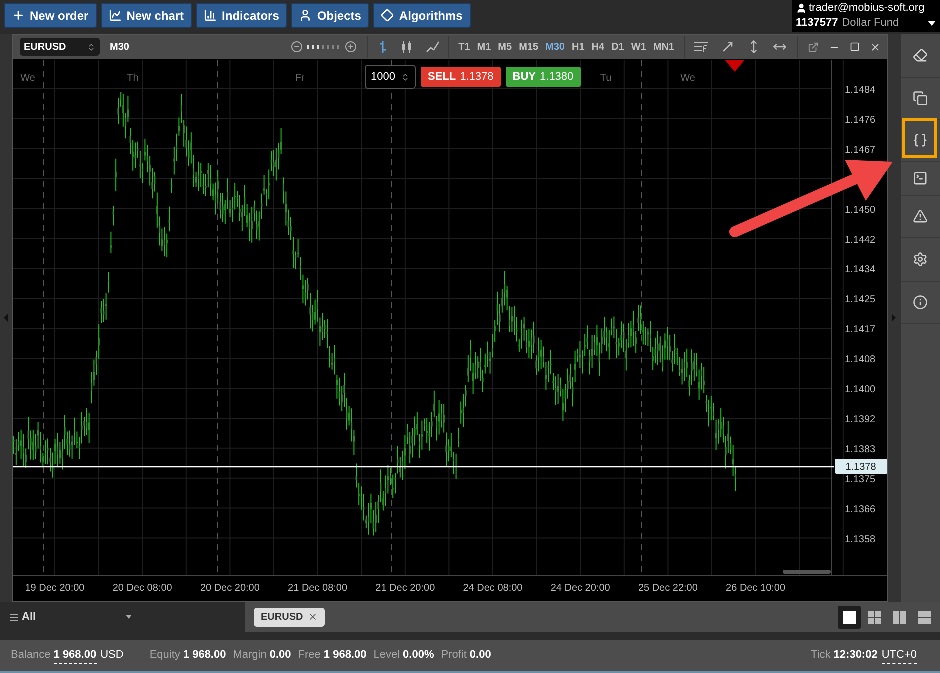  What do you see at coordinates (165, 656) in the screenshot?
I see `status-label: Equity` at bounding box center [165, 656].